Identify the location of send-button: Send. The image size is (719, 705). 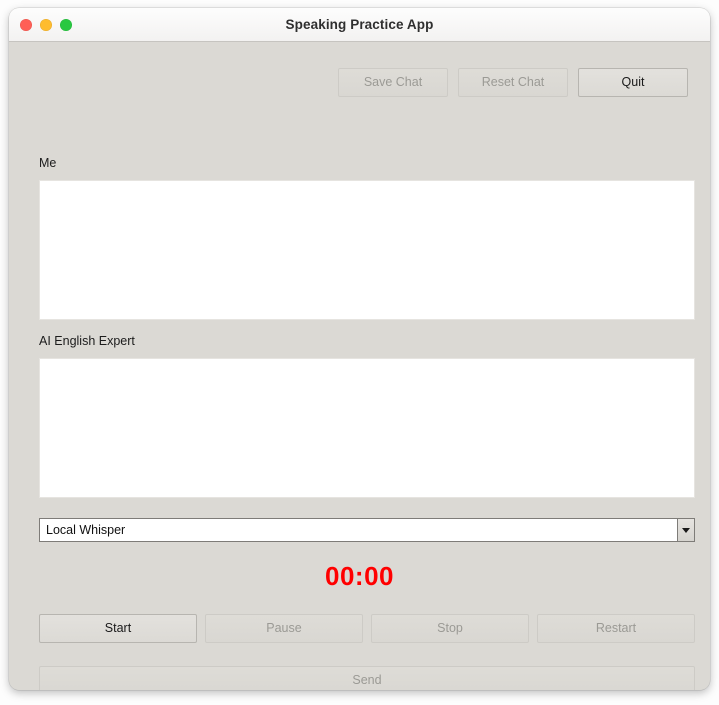
(367, 678).